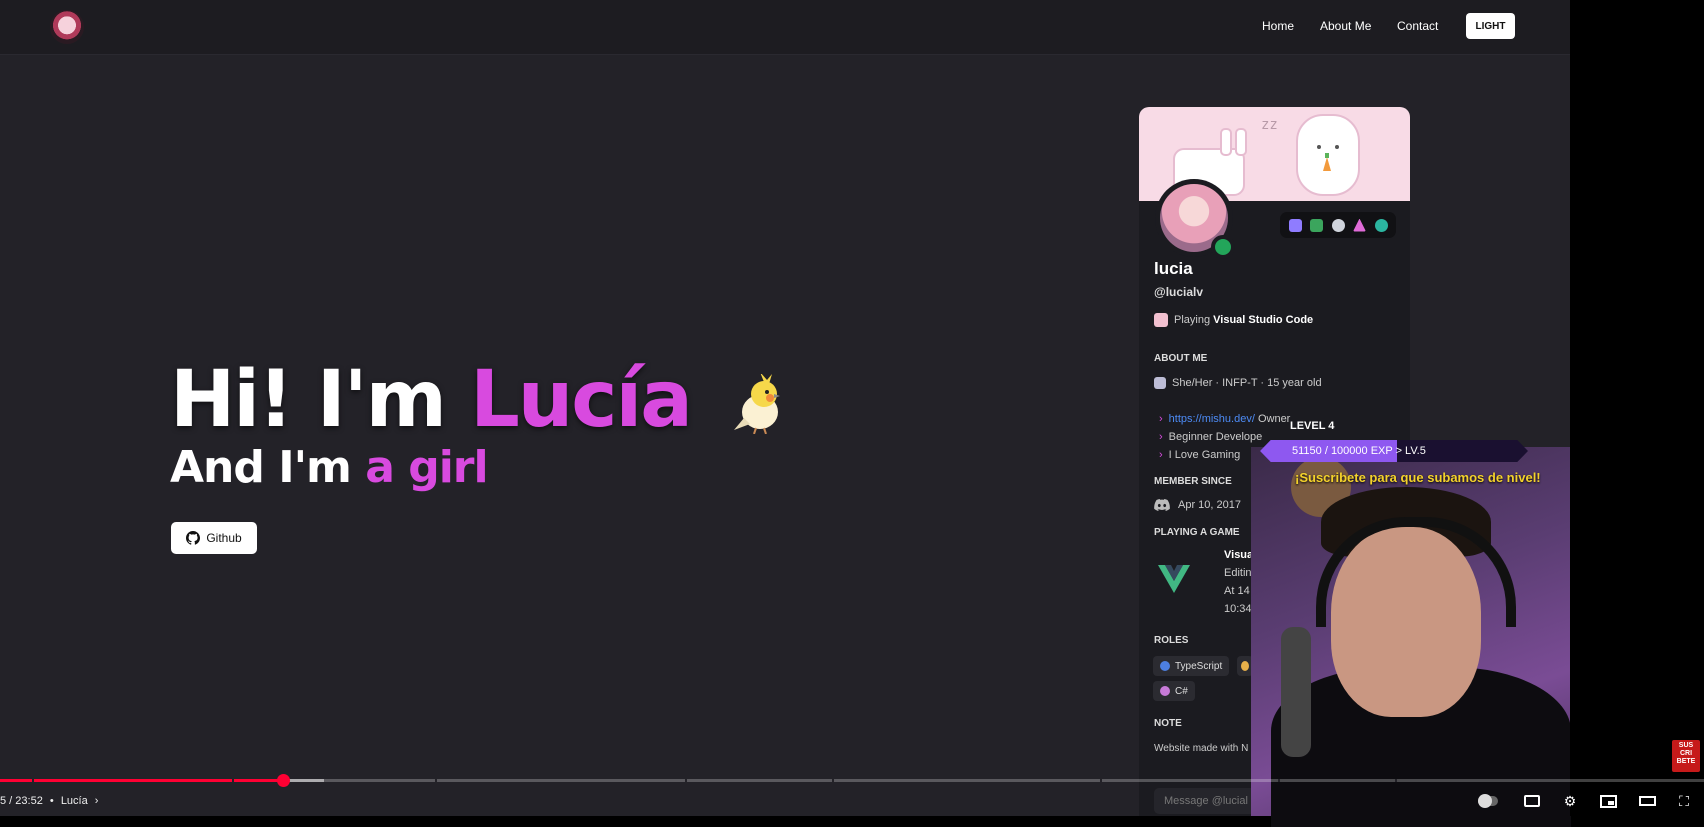 Image resolution: width=1704 pixels, height=827 pixels. I want to click on member-since-date: Apr 10, 2017, so click(1209, 505).